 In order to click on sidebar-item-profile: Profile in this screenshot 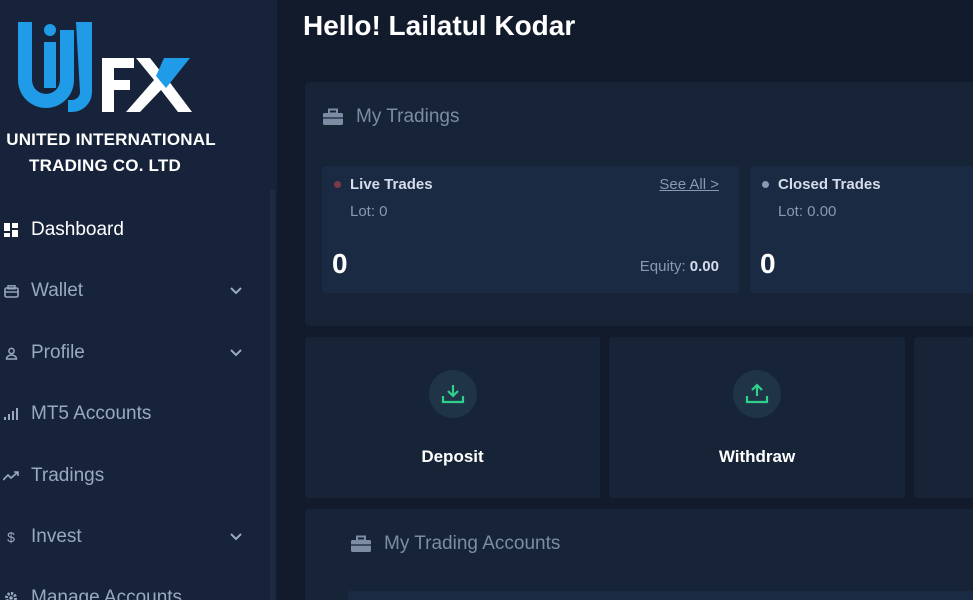, I will do `click(131, 353)`.